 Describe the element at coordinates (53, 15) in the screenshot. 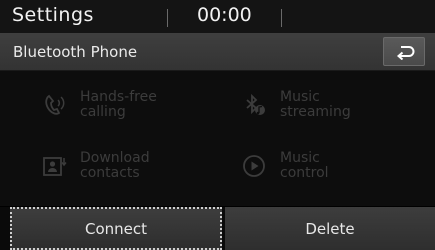

I see `status-title: Settings` at that location.